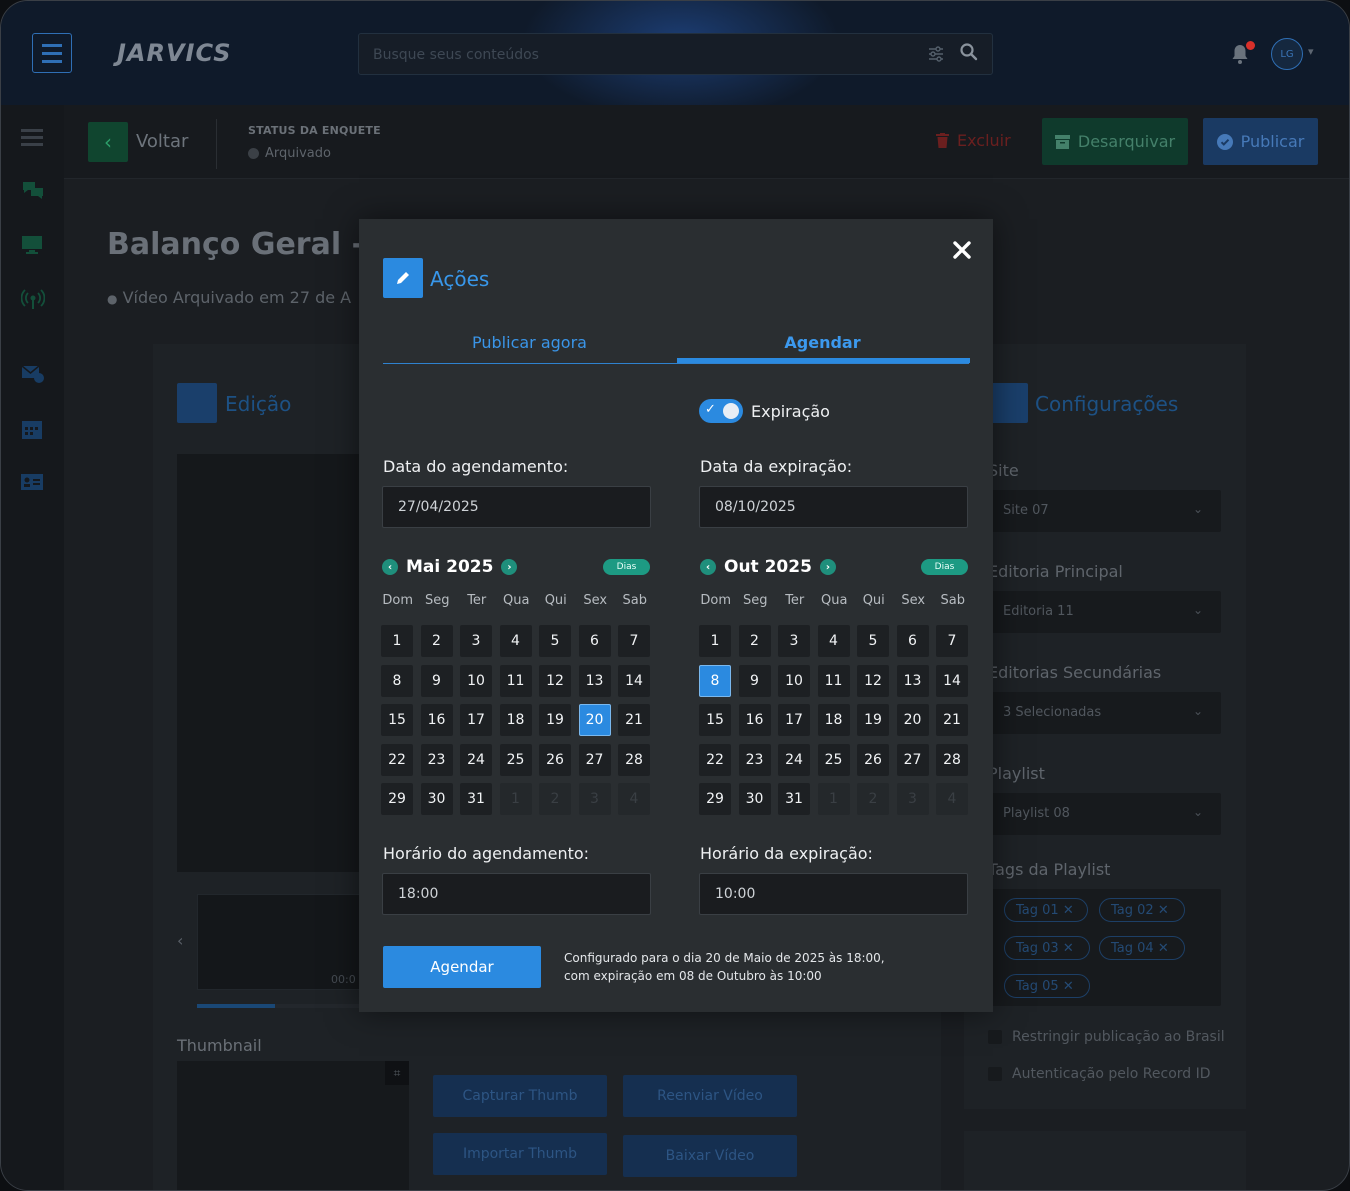 The height and width of the screenshot is (1191, 1350). Describe the element at coordinates (1104, 713) in the screenshot. I see `secondary-editorias-select: 3 Selecionadas ⌄` at that location.